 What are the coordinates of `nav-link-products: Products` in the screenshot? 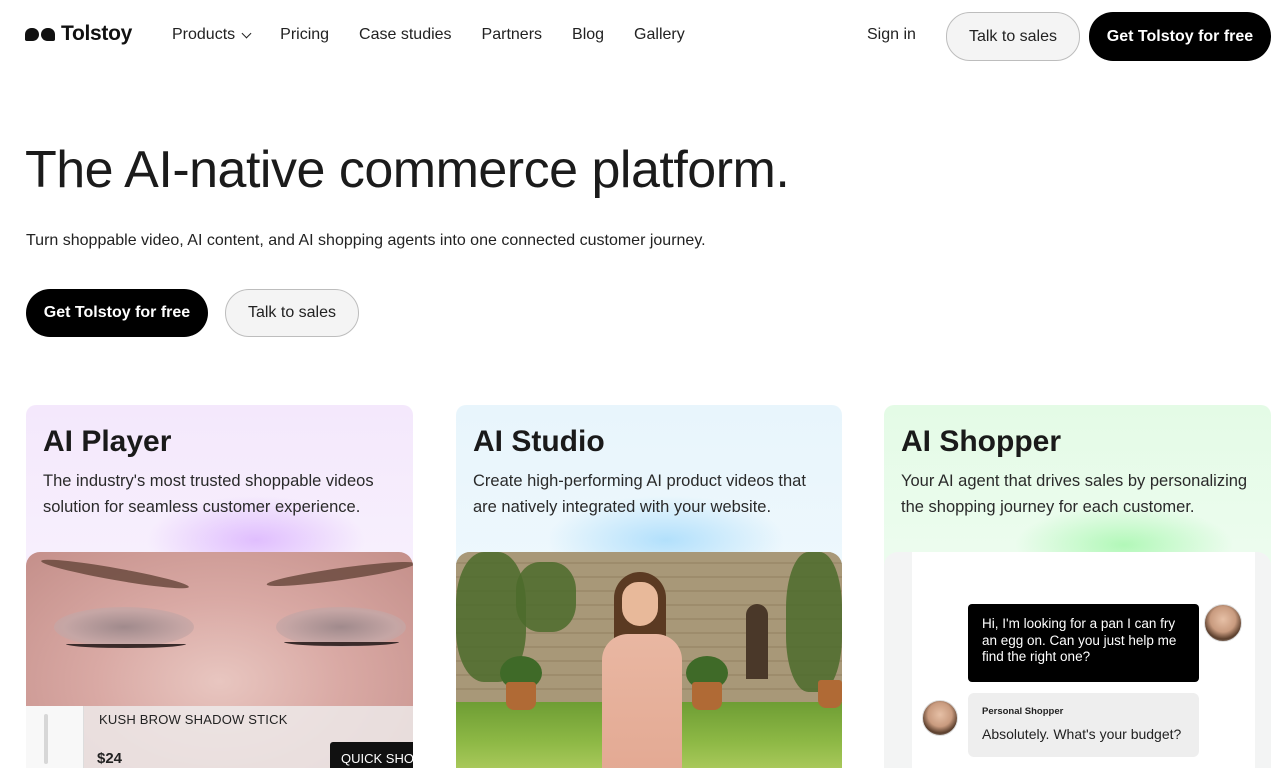 It's located at (212, 35).